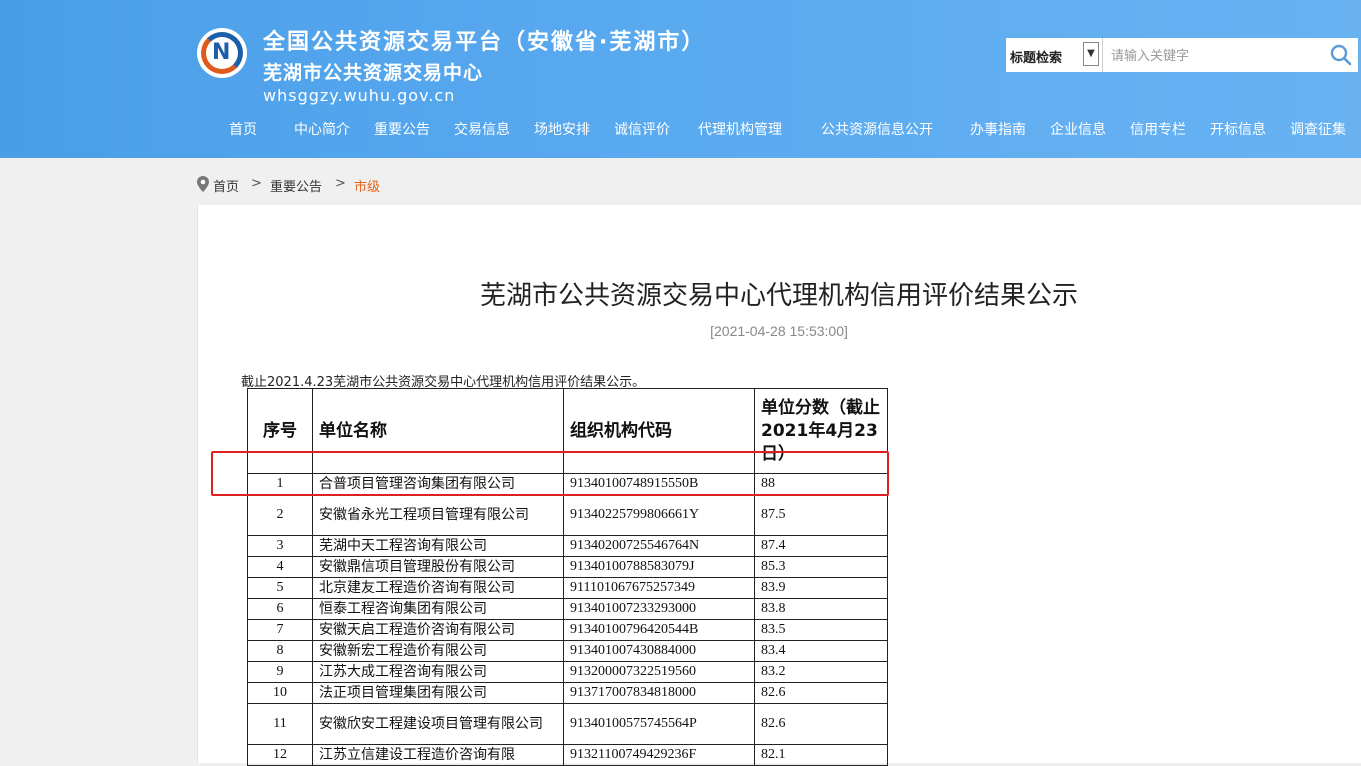 Image resolution: width=1361 pixels, height=766 pixels. Describe the element at coordinates (1238, 130) in the screenshot. I see `nav-item-bid-opening: 开标信息` at that location.